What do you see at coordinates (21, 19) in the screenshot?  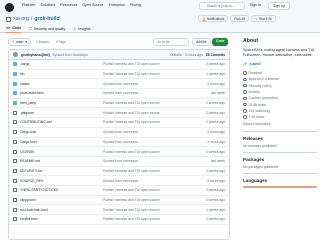 I see `repo-owner: xai-org` at bounding box center [21, 19].